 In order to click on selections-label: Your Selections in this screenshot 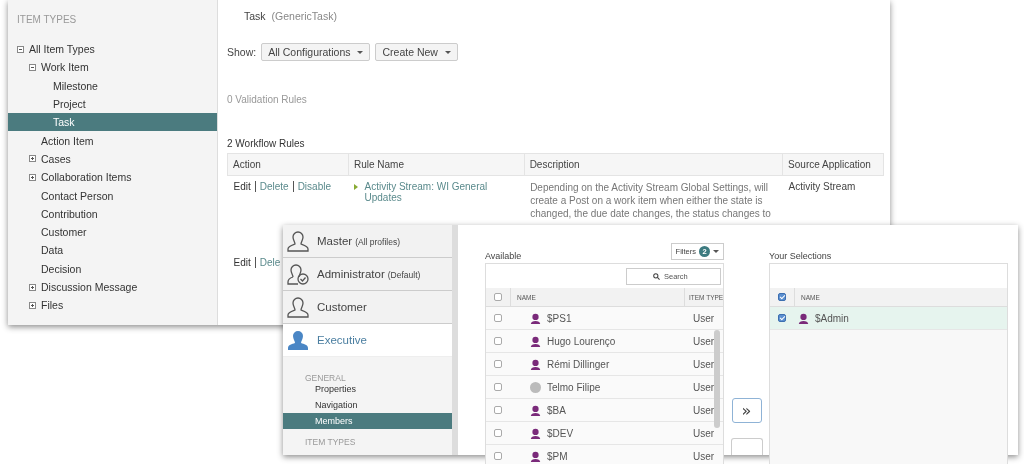, I will do `click(800, 256)`.